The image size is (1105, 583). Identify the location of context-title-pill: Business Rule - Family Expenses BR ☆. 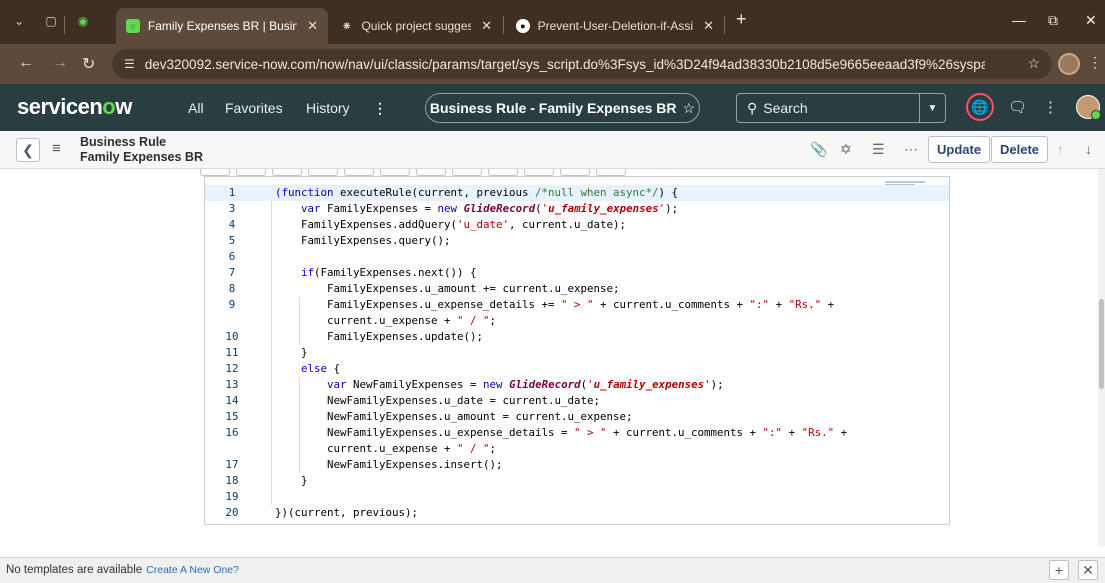
(562, 108).